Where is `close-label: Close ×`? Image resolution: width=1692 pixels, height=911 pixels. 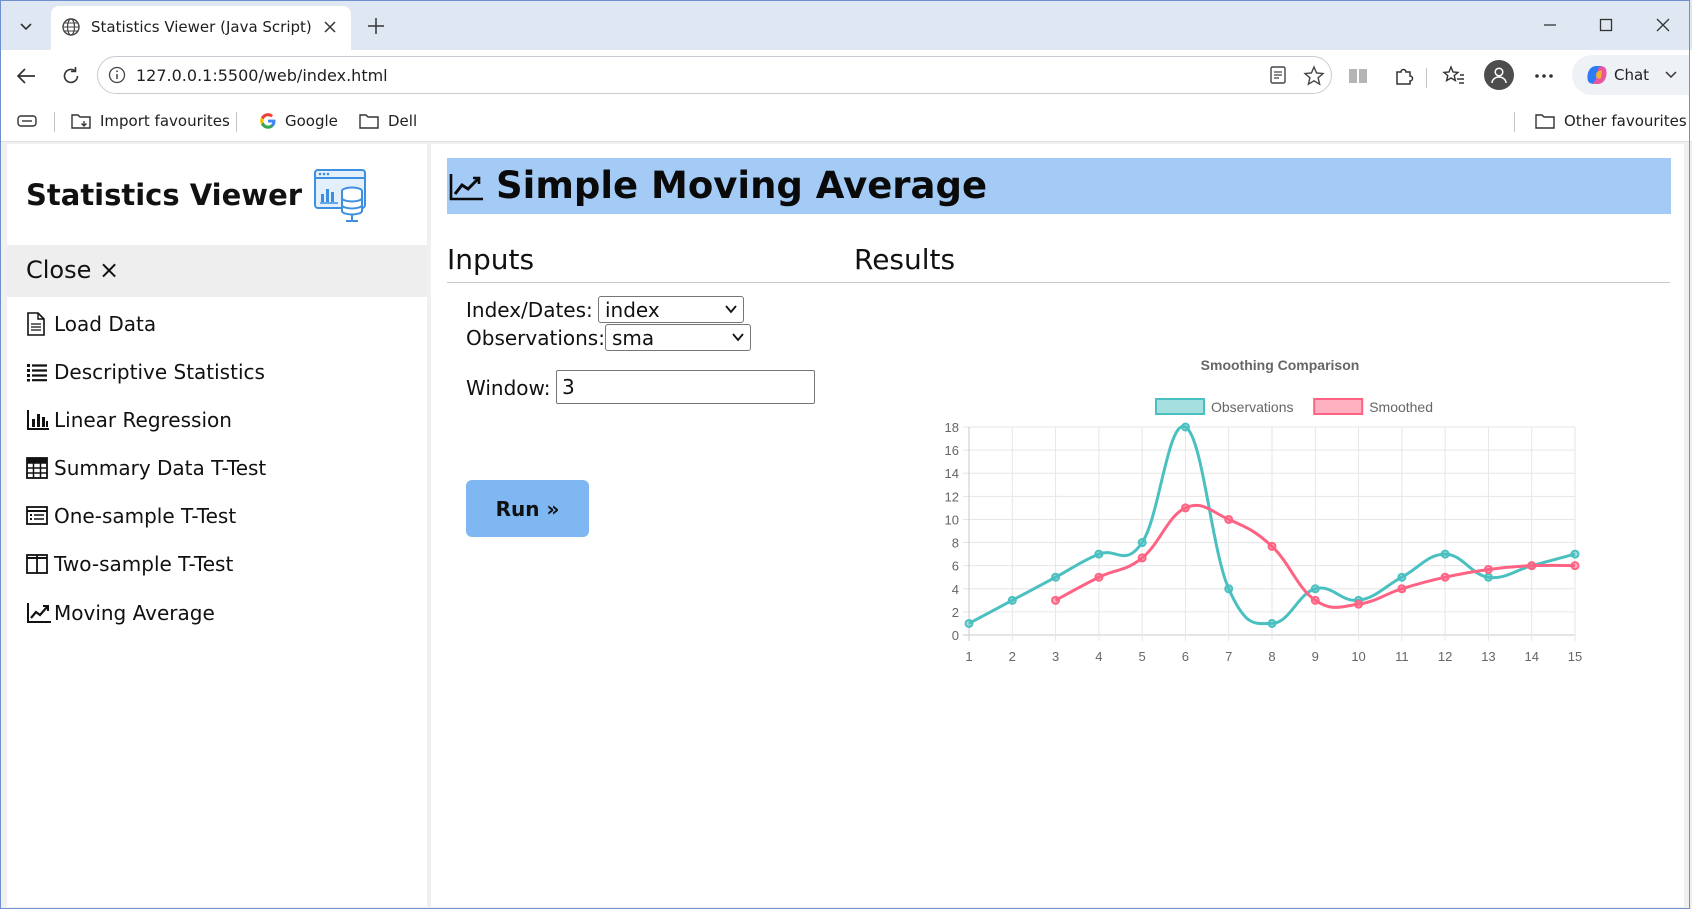 close-label: Close × is located at coordinates (73, 270).